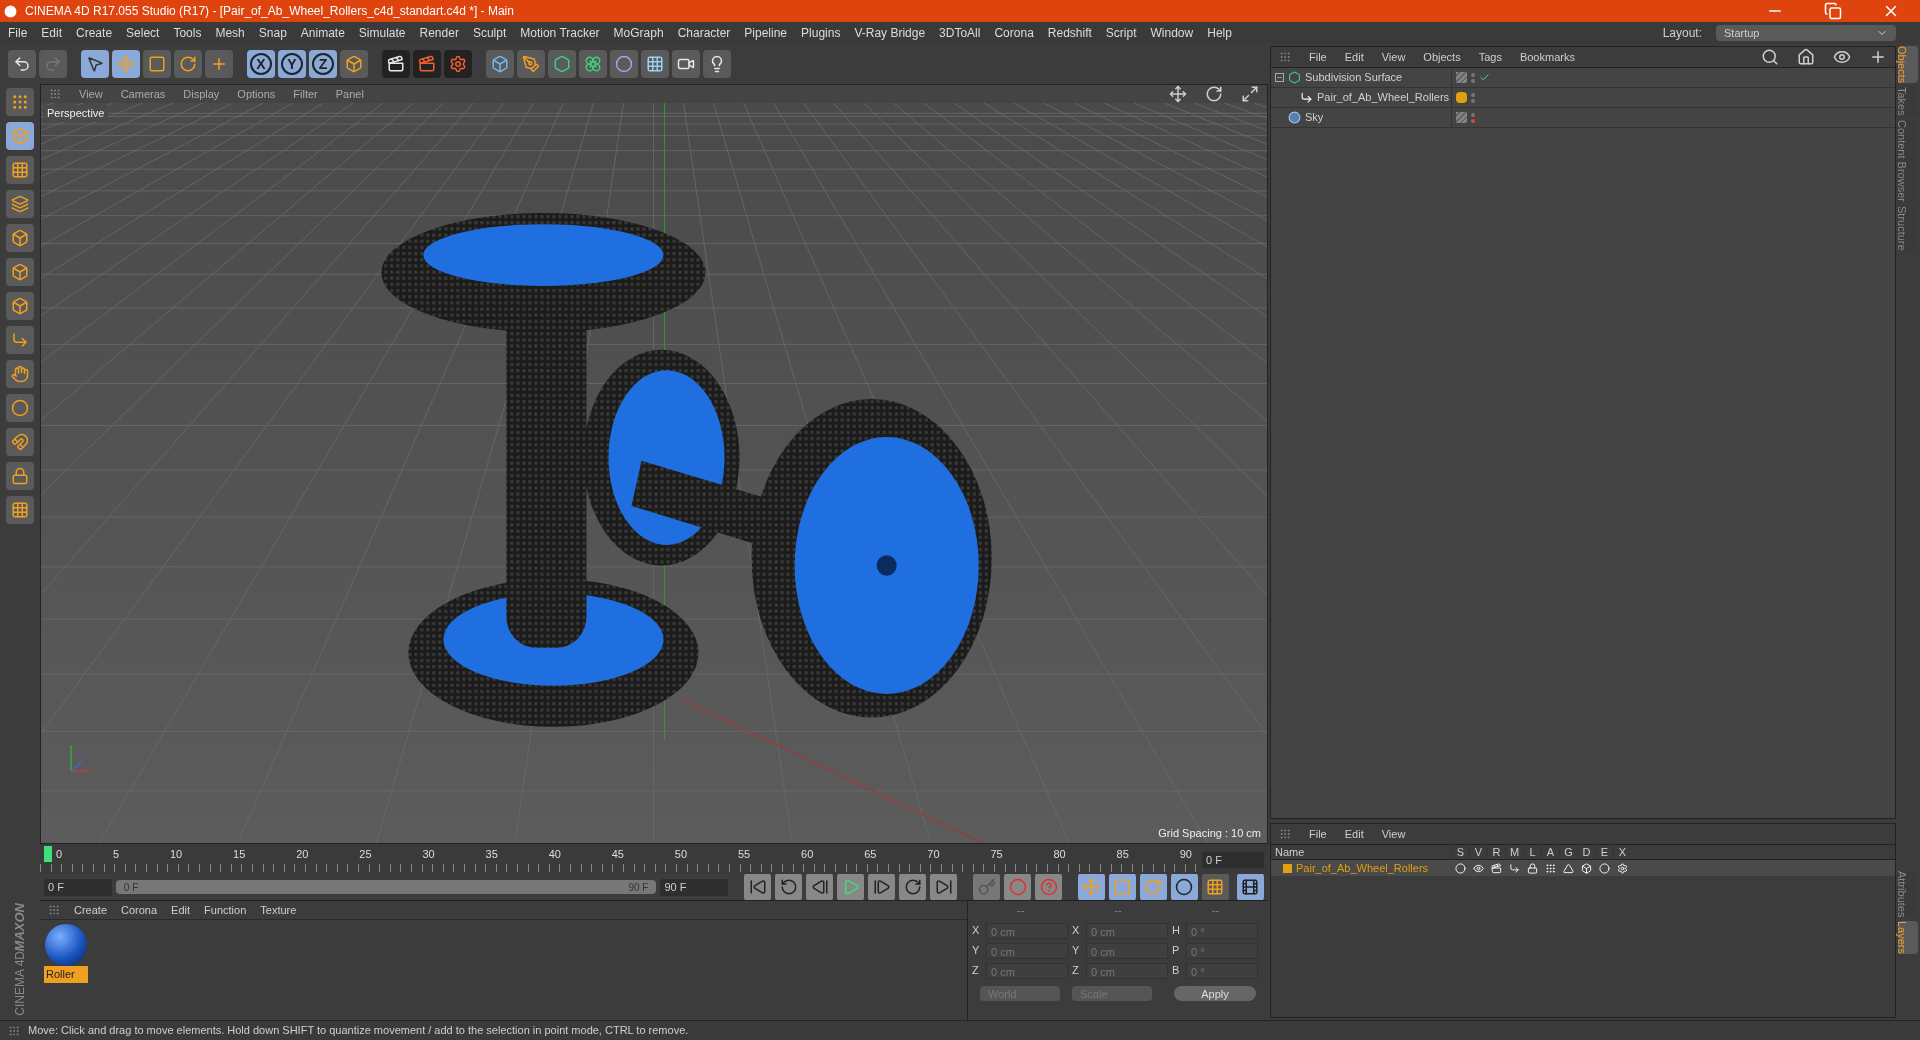 This screenshot has height=1040, width=1920. What do you see at coordinates (230, 33) in the screenshot?
I see `menu-item: Mesh` at bounding box center [230, 33].